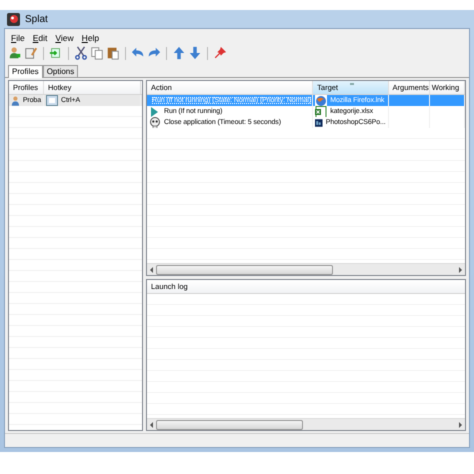 This screenshot has width=474, height=474. Describe the element at coordinates (25, 71) in the screenshot. I see `tab: Profiles` at that location.